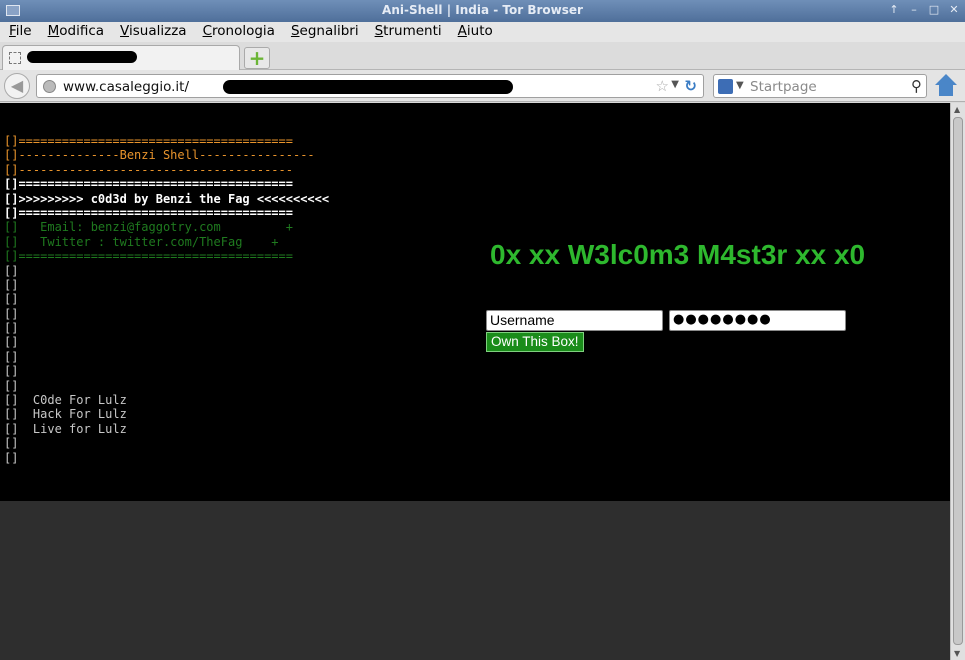 The width and height of the screenshot is (965, 660). What do you see at coordinates (482, 56) in the screenshot?
I see `tab-bar: +` at bounding box center [482, 56].